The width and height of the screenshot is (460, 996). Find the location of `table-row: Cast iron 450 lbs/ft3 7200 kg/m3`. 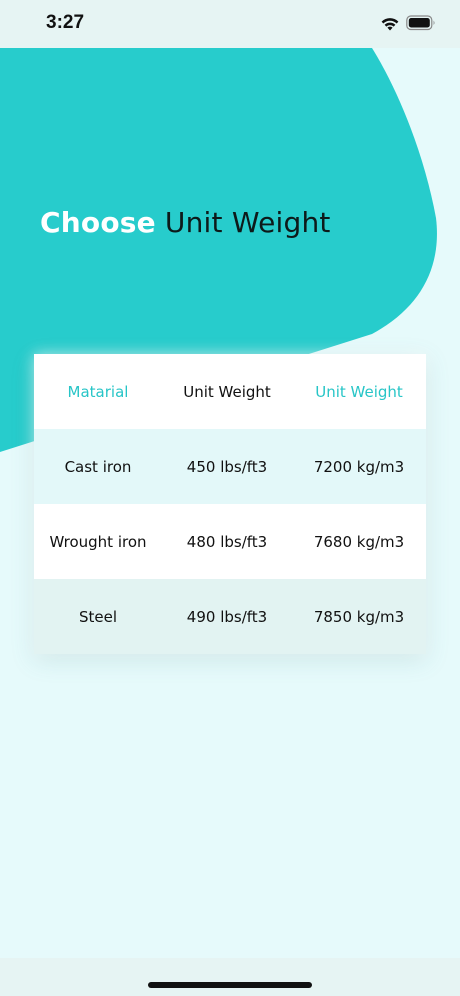

table-row: Cast iron 450 lbs/ft3 7200 kg/m3 is located at coordinates (230, 466).